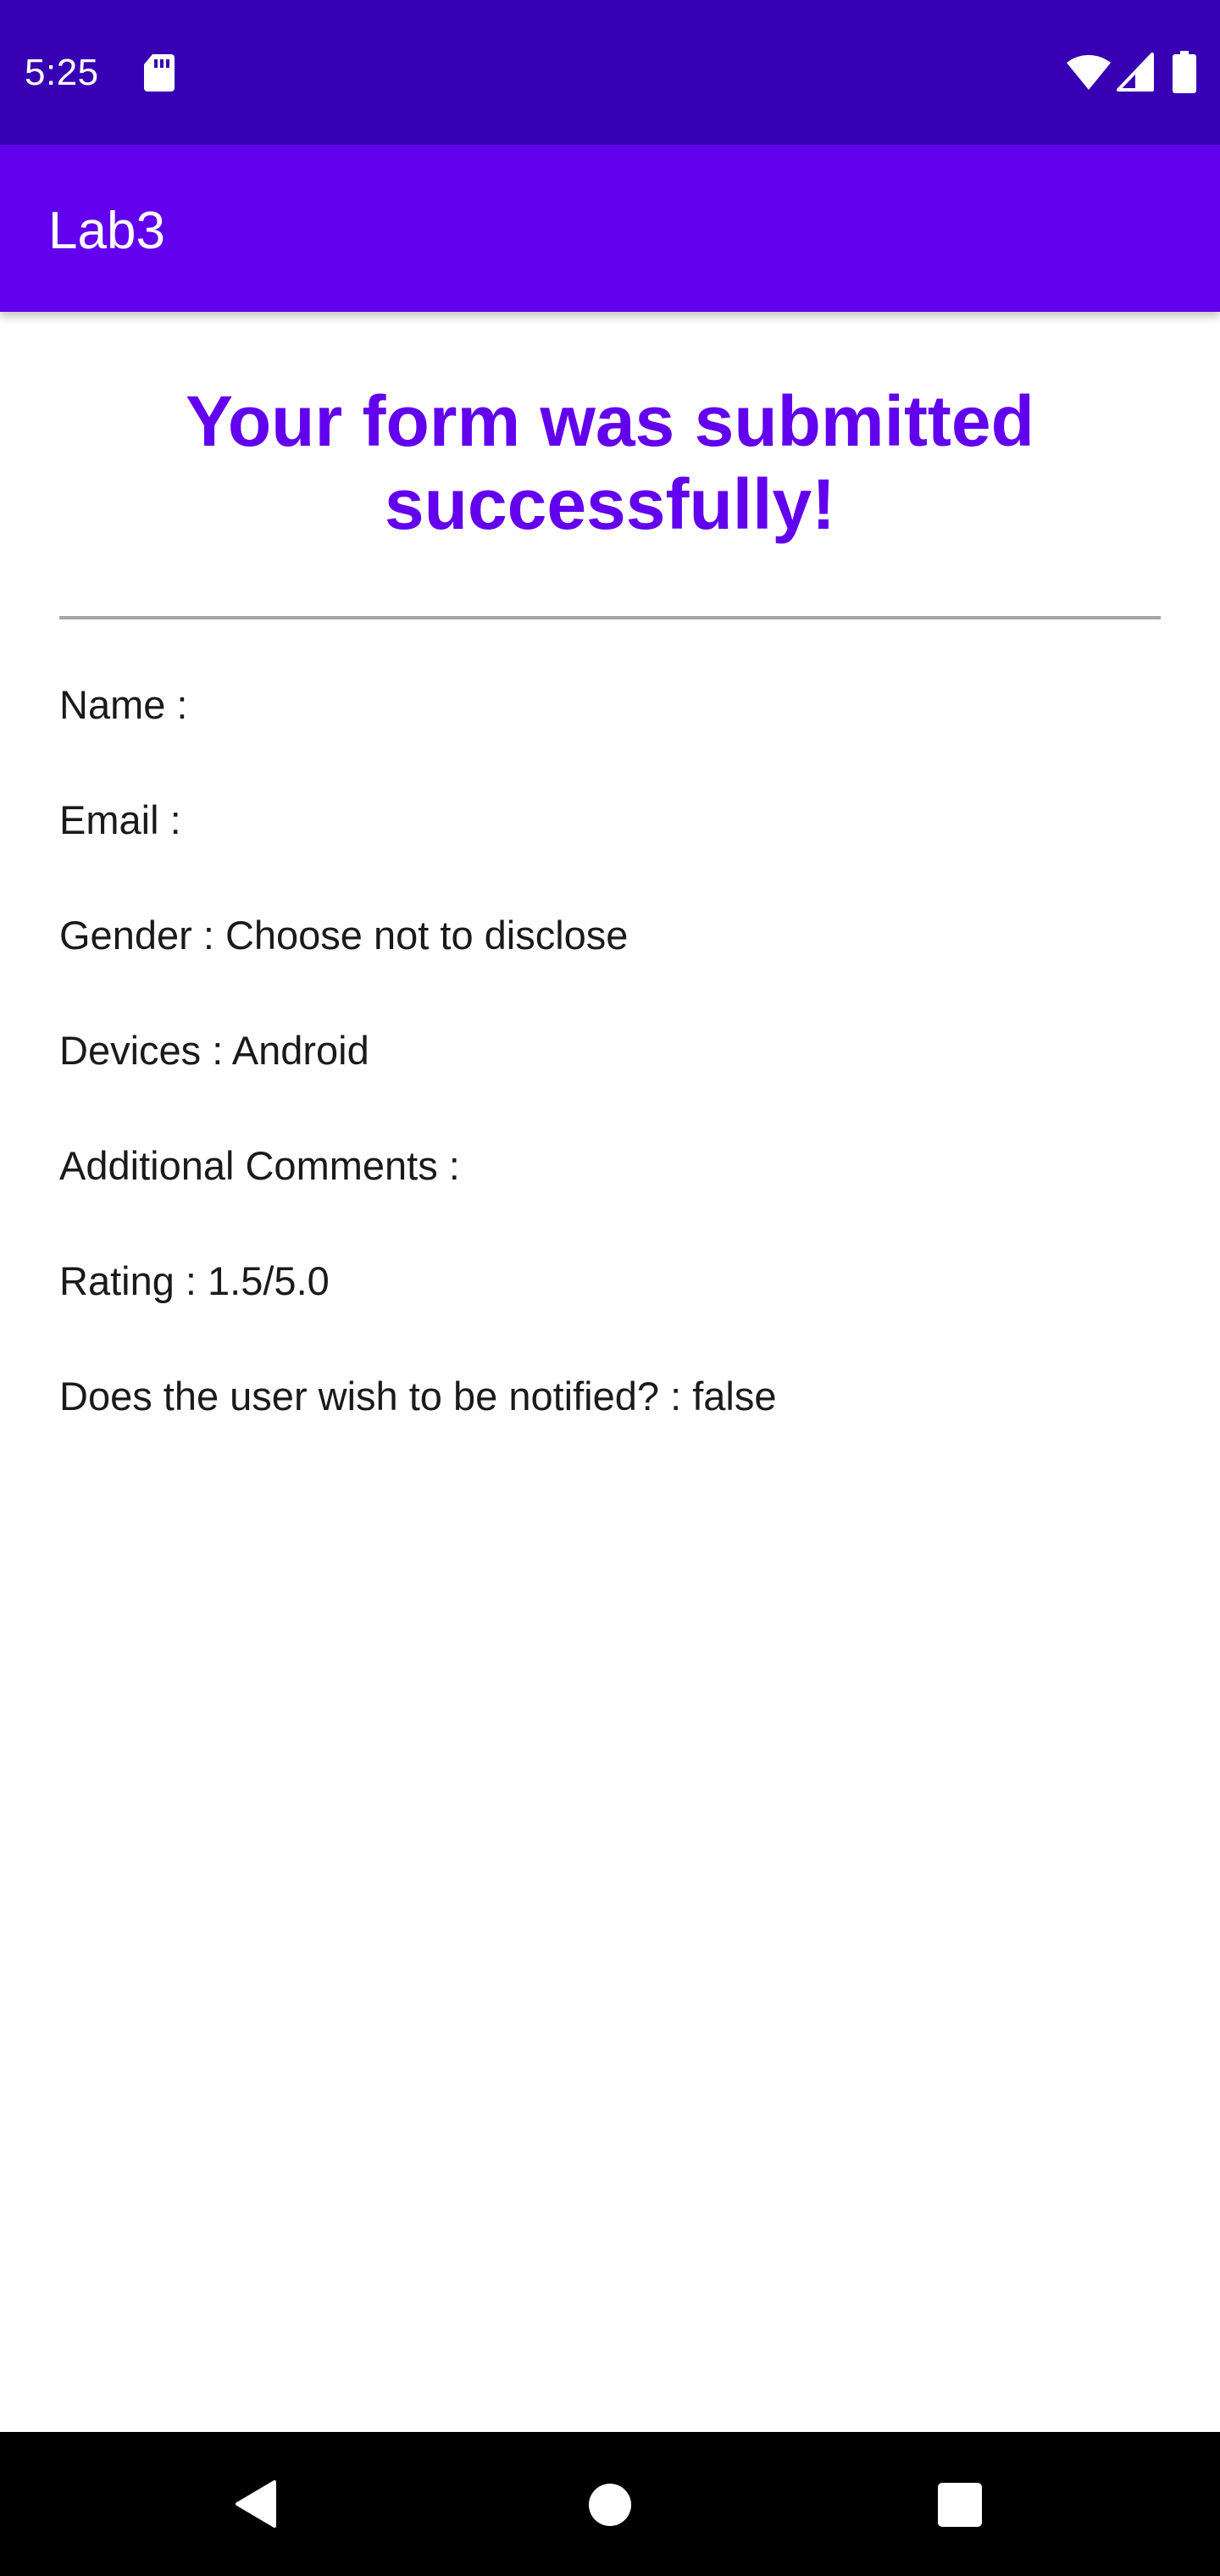 This screenshot has width=1220, height=2576. I want to click on cell-signal-icon, so click(1135, 72).